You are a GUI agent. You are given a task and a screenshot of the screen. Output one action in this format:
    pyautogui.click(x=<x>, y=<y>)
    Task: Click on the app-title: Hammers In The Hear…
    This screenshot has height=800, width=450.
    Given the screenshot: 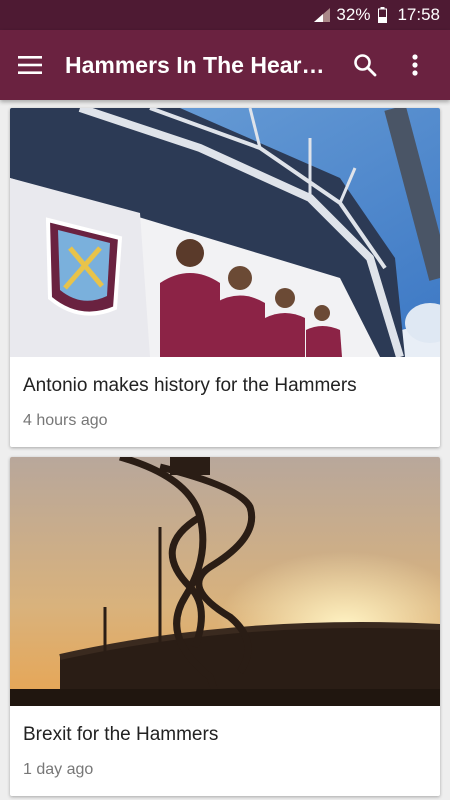 What is the action you would take?
    pyautogui.click(x=195, y=64)
    